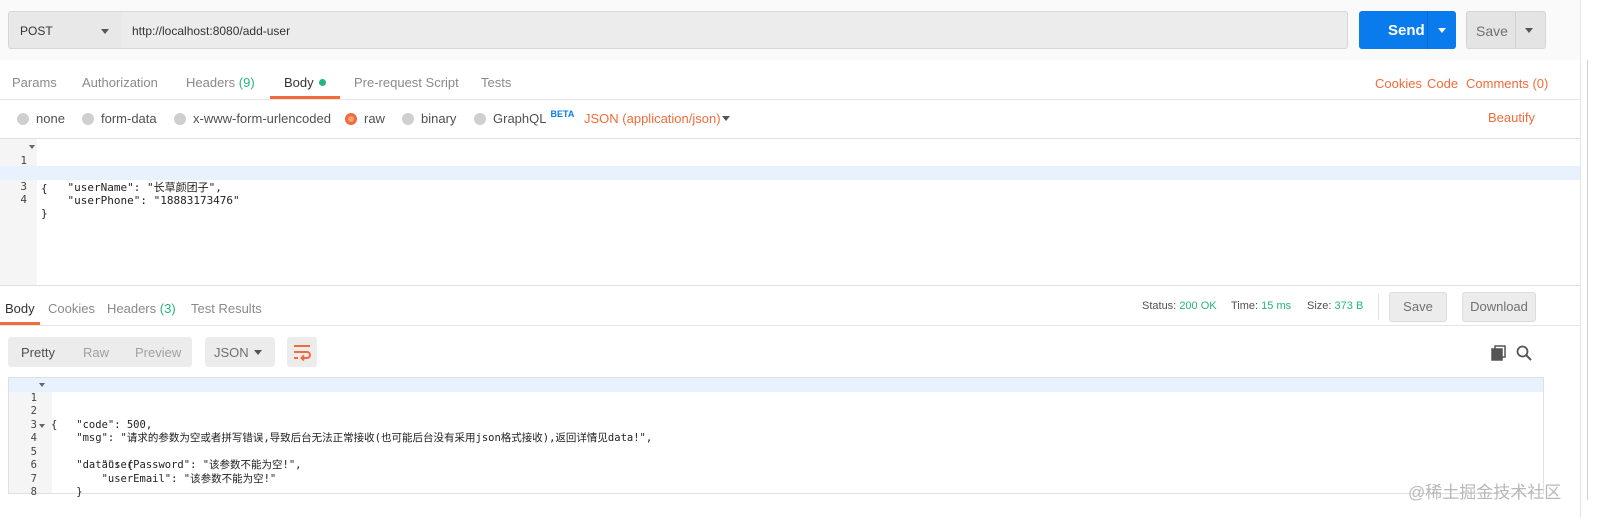  I want to click on tab-tests: Tests, so click(496, 82).